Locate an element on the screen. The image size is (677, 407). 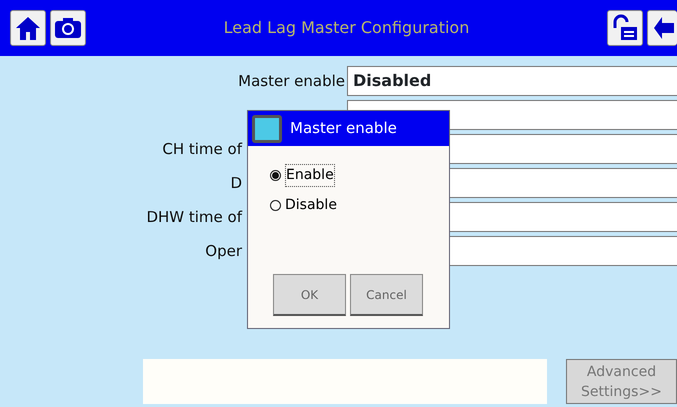
lock-button is located at coordinates (625, 28).